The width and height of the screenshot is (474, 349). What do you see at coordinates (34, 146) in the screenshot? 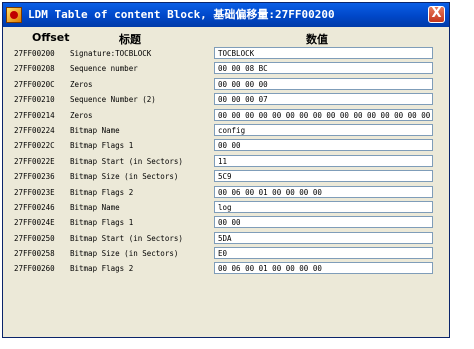
I see `field-offset: 27FF0022C` at bounding box center [34, 146].